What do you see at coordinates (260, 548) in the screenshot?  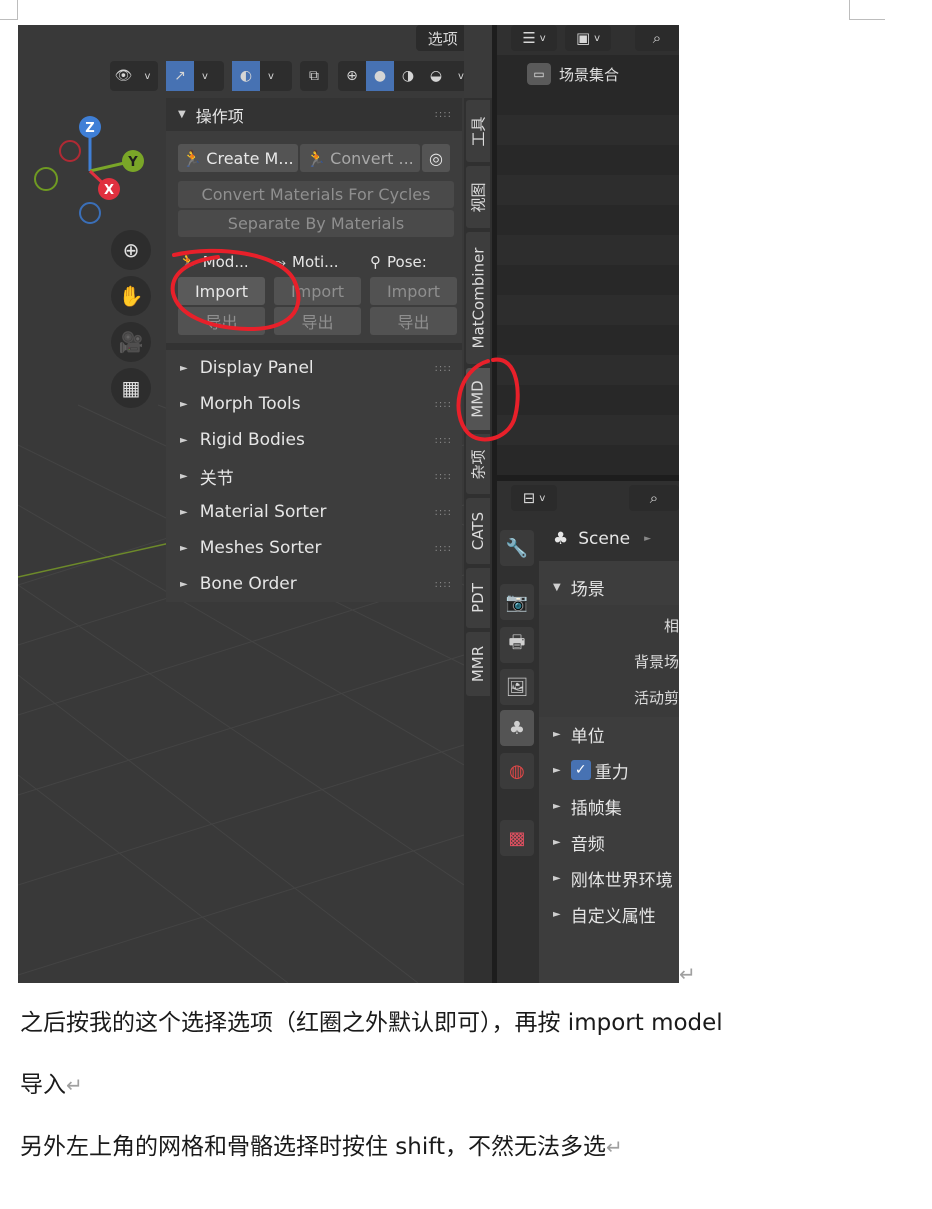 I see `meshes-sorter-label: Meshes Sorter` at bounding box center [260, 548].